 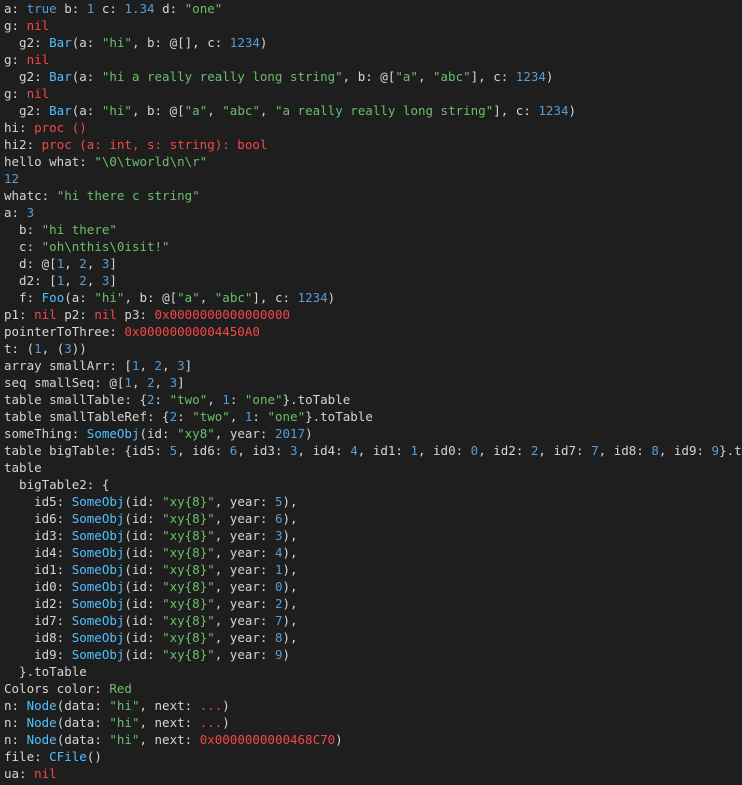 I want to click on value-token: 1.34, so click(x=139, y=8).